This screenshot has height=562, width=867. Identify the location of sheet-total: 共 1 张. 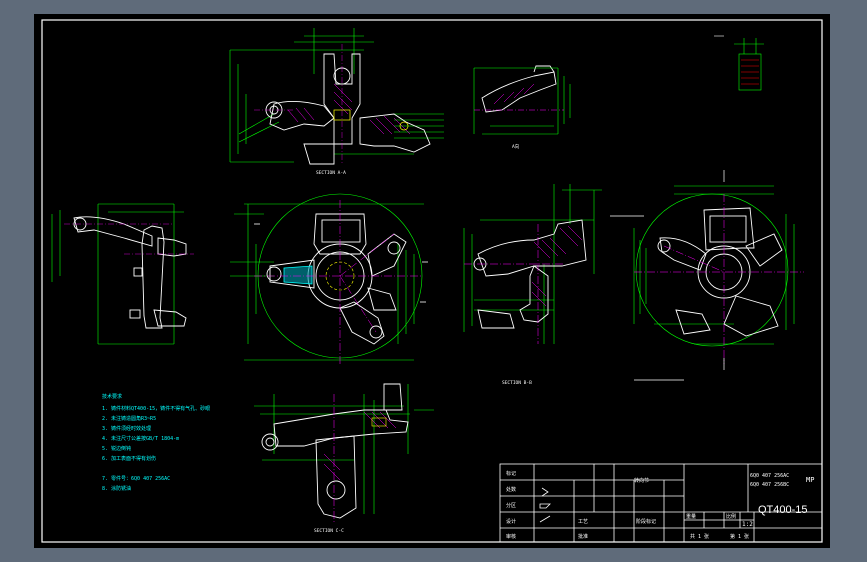
(699, 536).